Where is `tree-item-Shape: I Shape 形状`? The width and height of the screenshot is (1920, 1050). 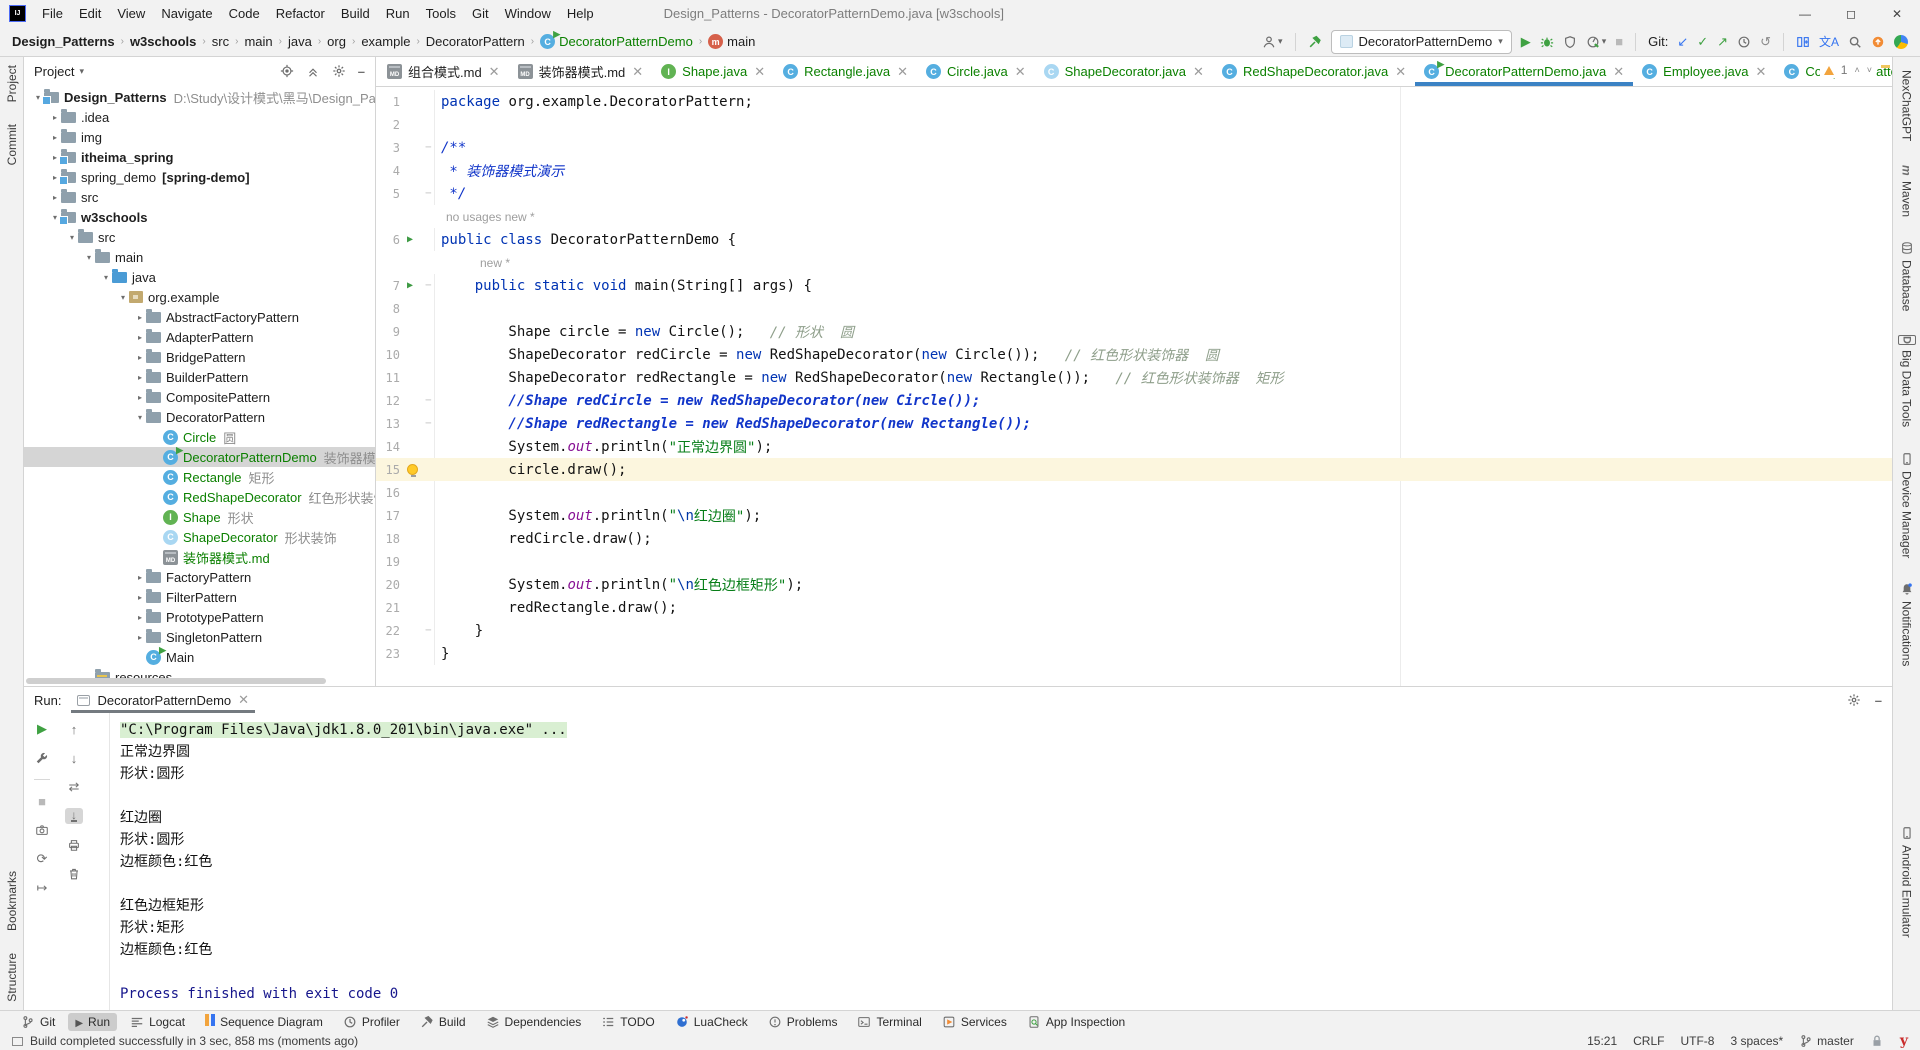 tree-item-Shape: I Shape 形状 is located at coordinates (199, 517).